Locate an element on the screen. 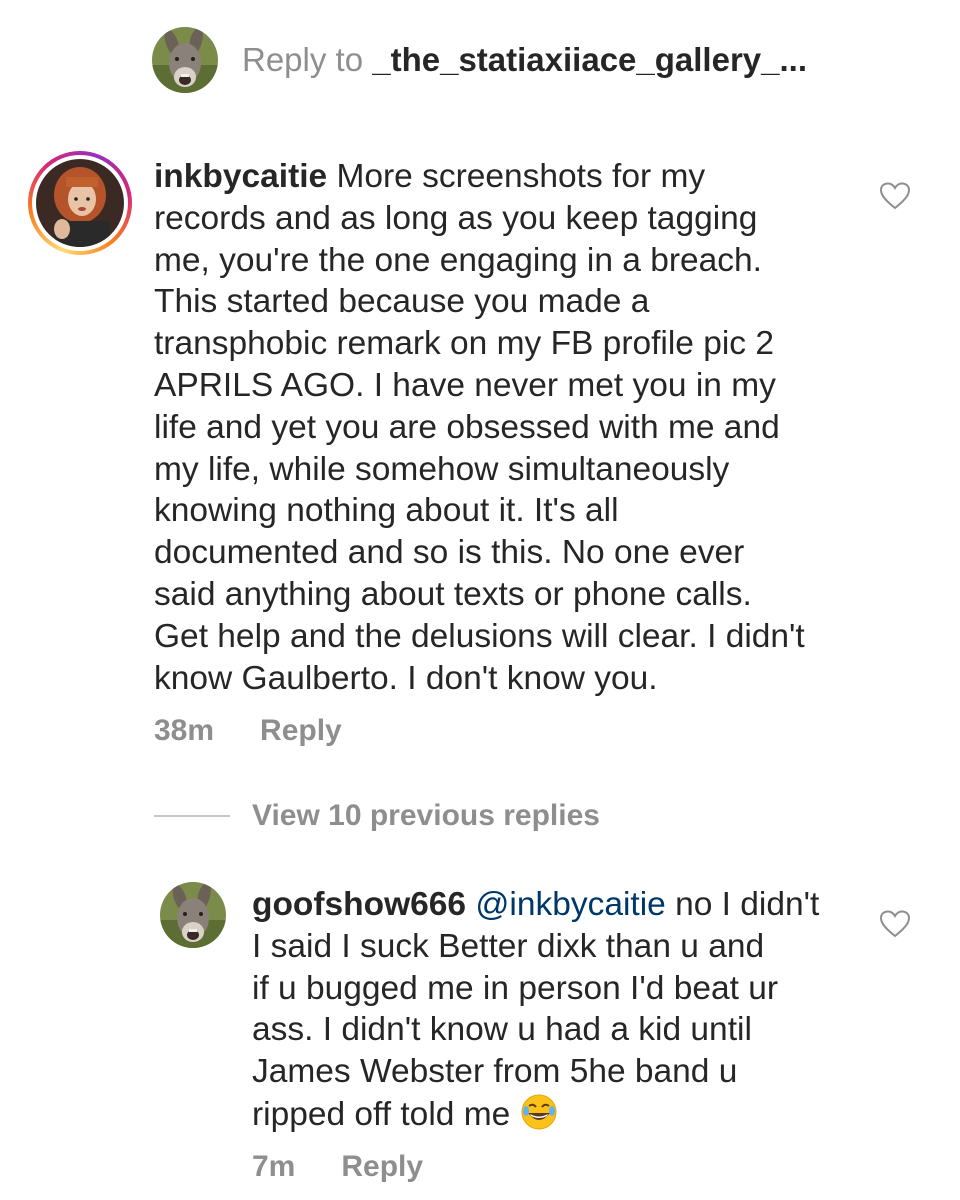  comment-meta: 7m Reply is located at coordinates (337, 1167).